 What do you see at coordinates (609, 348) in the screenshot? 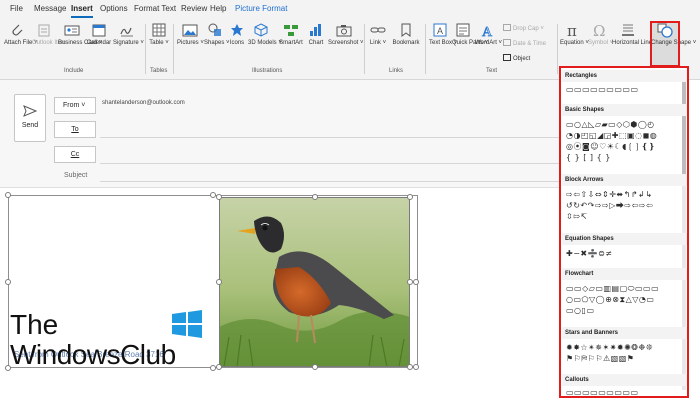
I see `shape-row: ✹✸☆✴✵✶✷✹✺❂❉❊` at bounding box center [609, 348].